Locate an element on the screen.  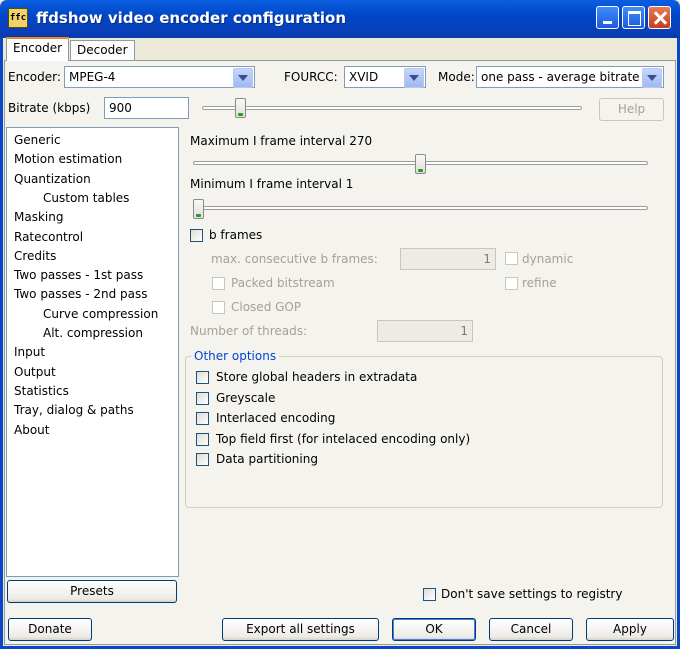
closed-gop-checkbox is located at coordinates (218, 307).